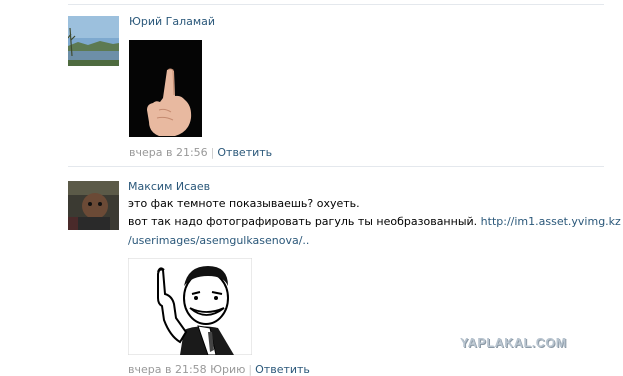 The width and height of the screenshot is (623, 376). What do you see at coordinates (172, 21) in the screenshot?
I see `comment-author-1: Юрий Галамай` at bounding box center [172, 21].